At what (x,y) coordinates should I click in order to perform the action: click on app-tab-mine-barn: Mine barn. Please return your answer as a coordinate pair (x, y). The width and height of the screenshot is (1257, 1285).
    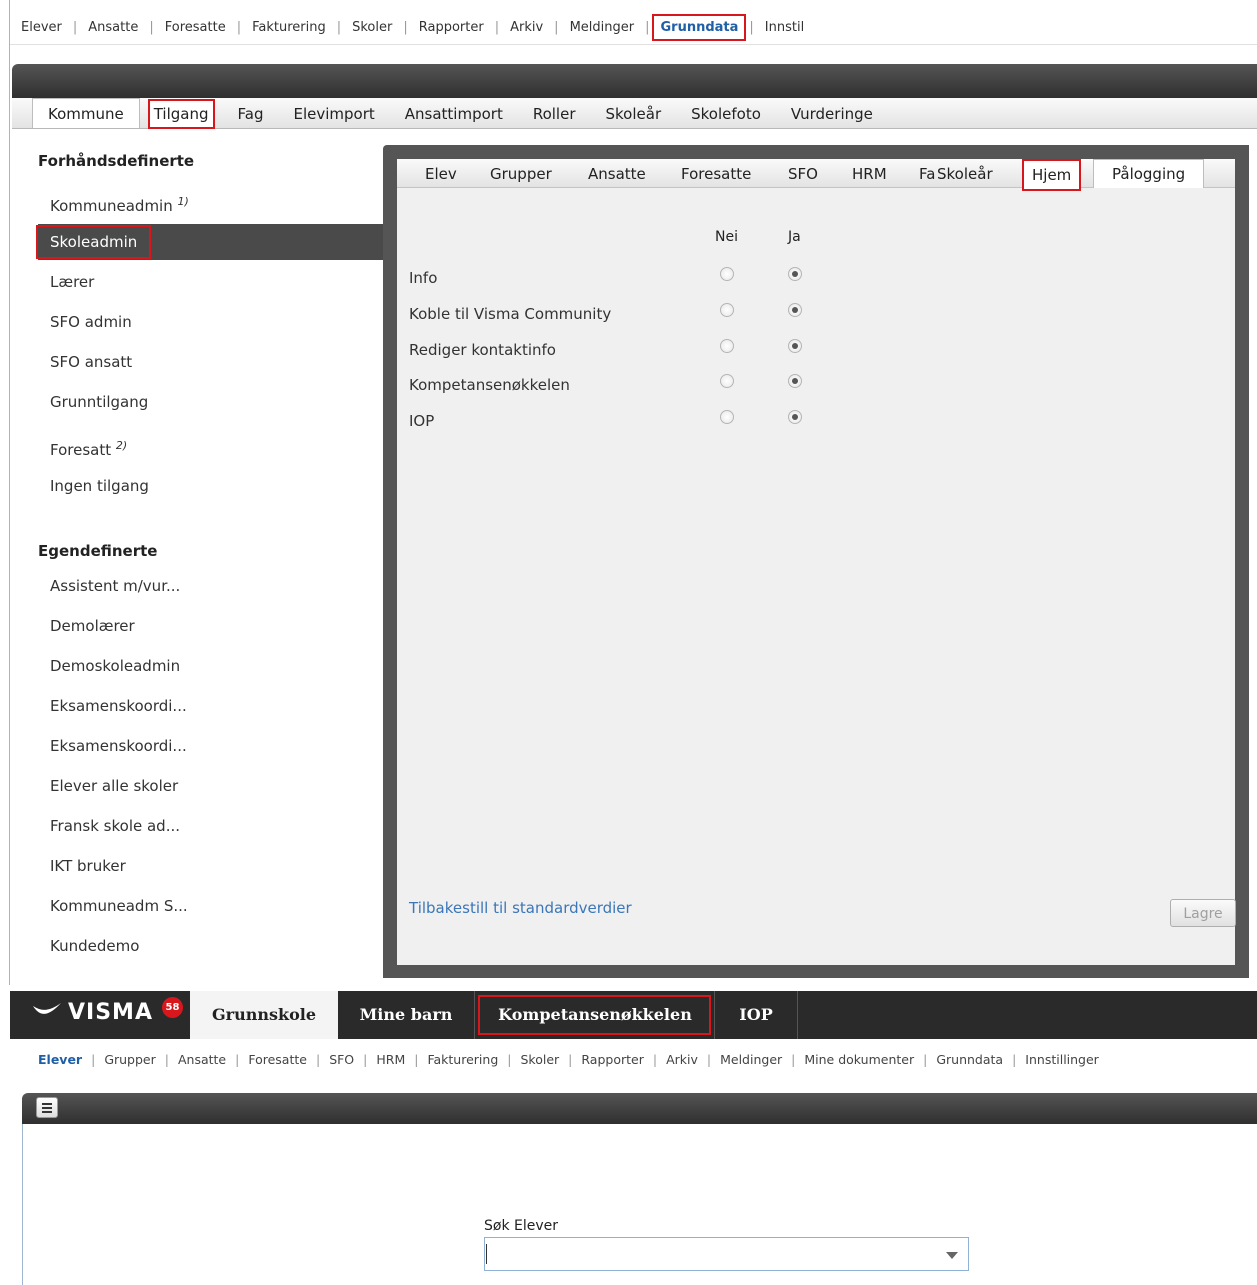
    Looking at the image, I should click on (406, 1015).